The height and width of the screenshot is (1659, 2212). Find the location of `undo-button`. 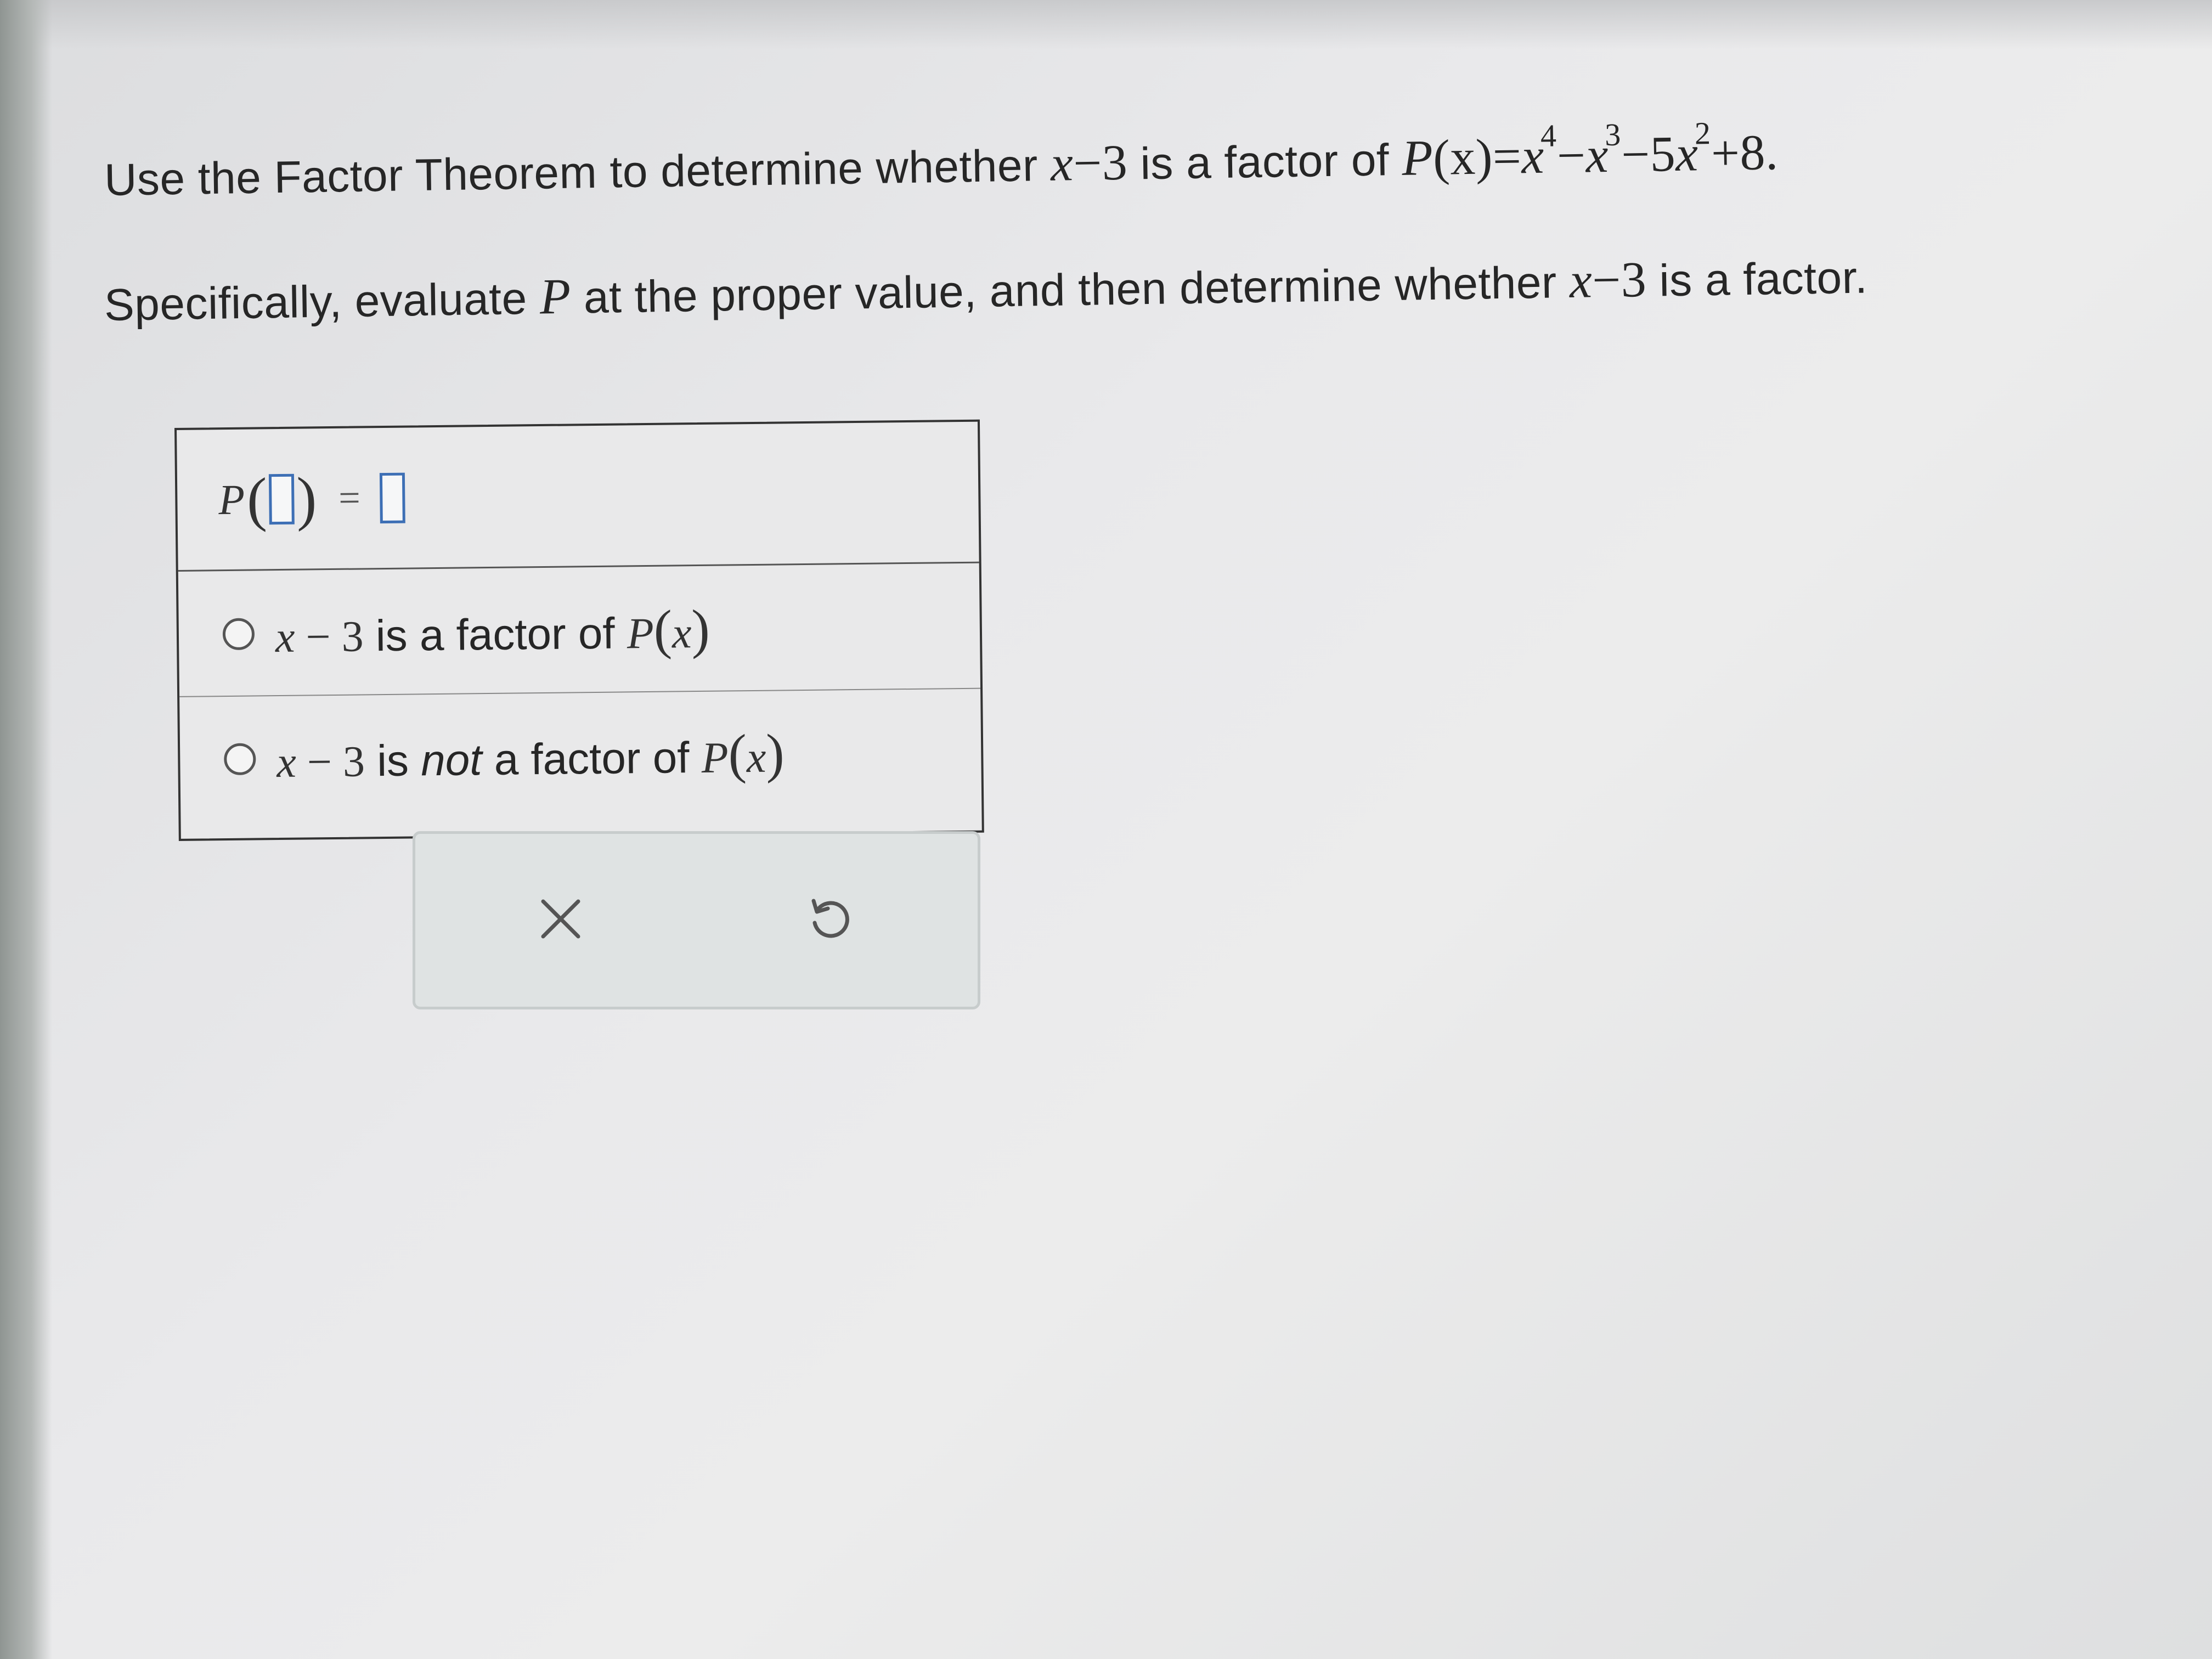

undo-button is located at coordinates (830, 919).